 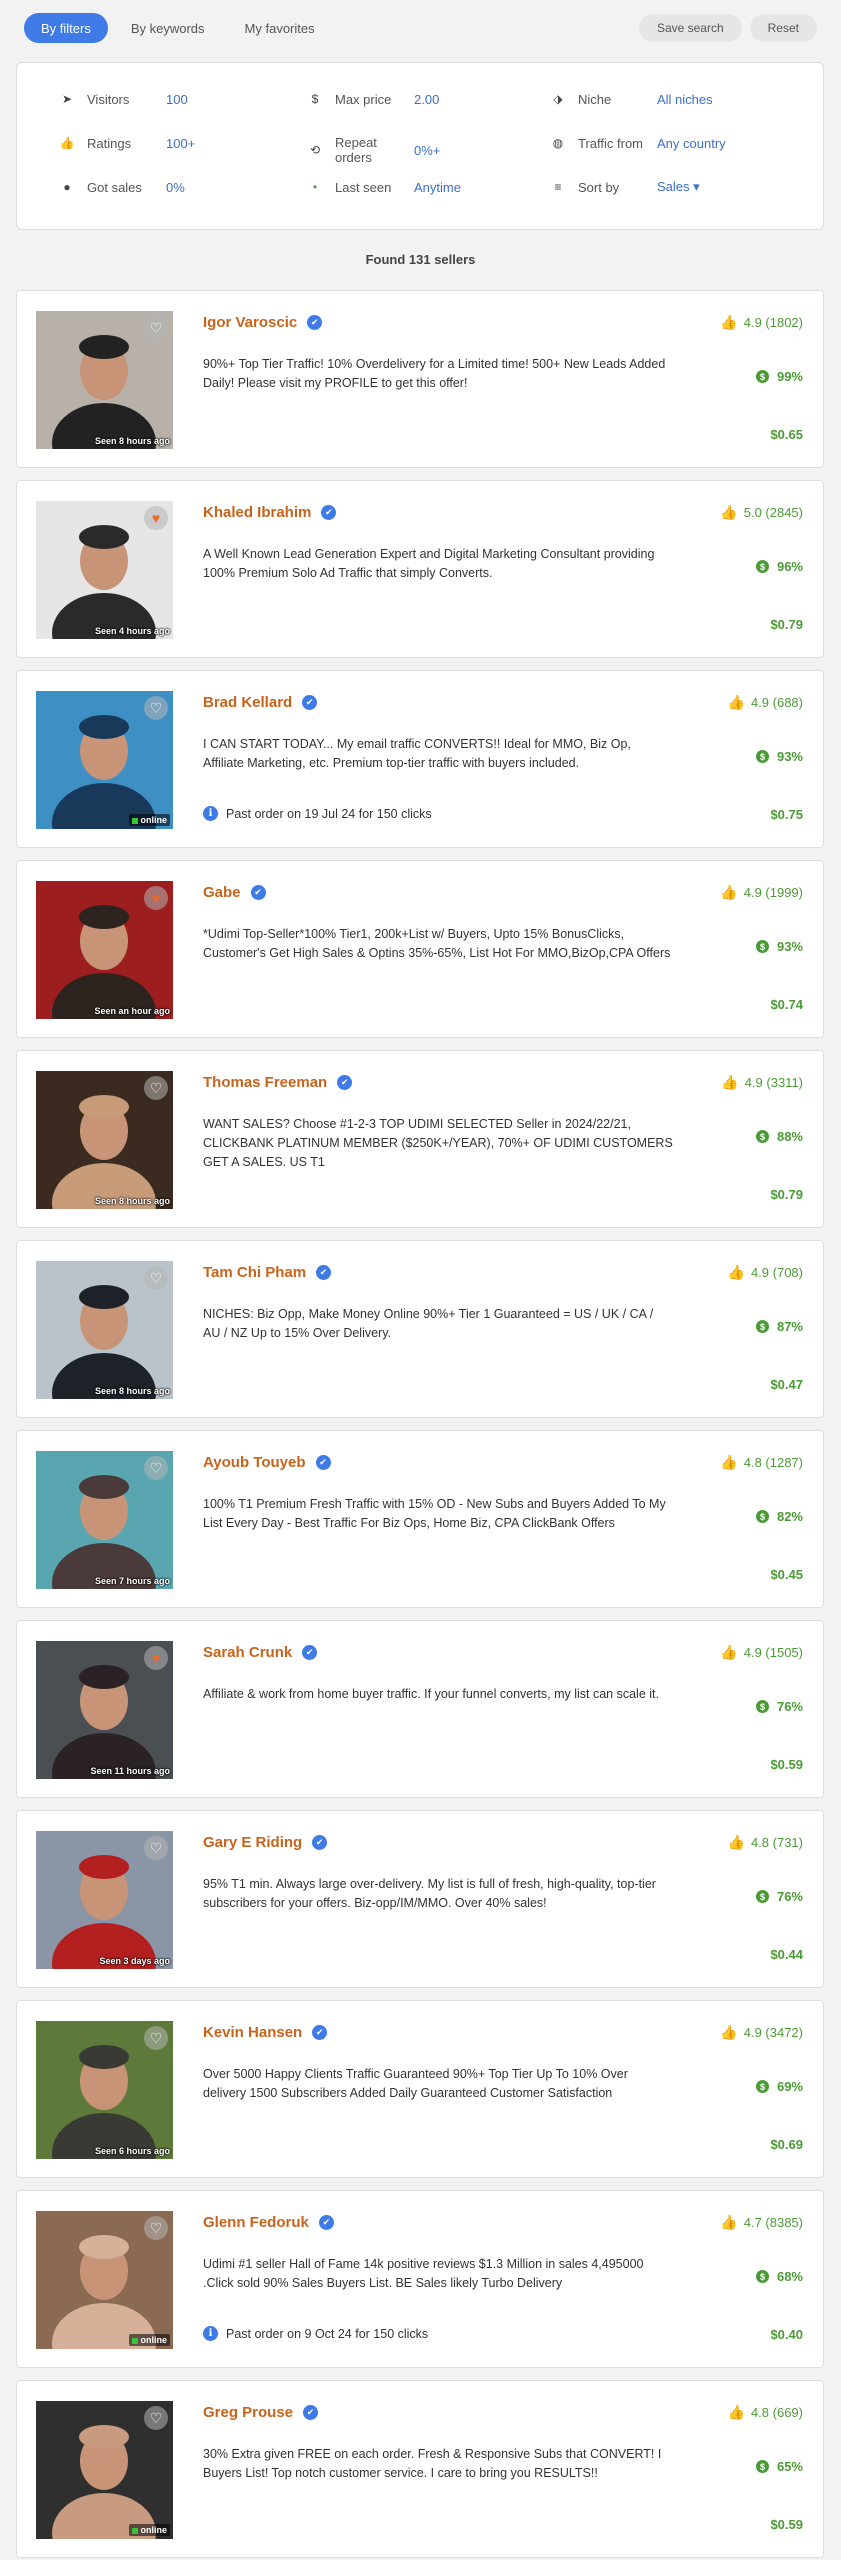 I want to click on filter-value: Sales ▾, so click(x=678, y=187).